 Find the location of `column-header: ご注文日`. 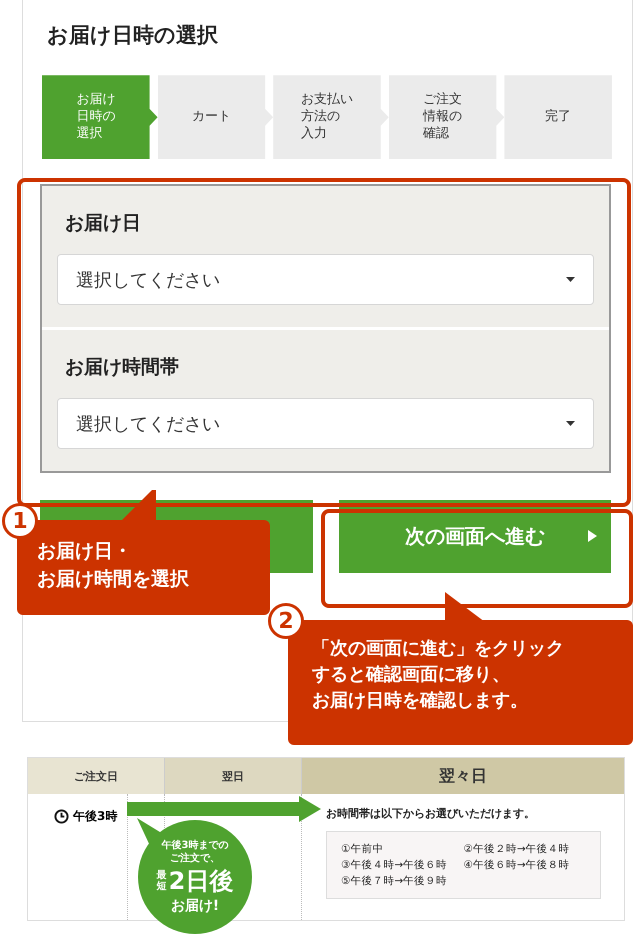

column-header: ご注文日 is located at coordinates (96, 776).